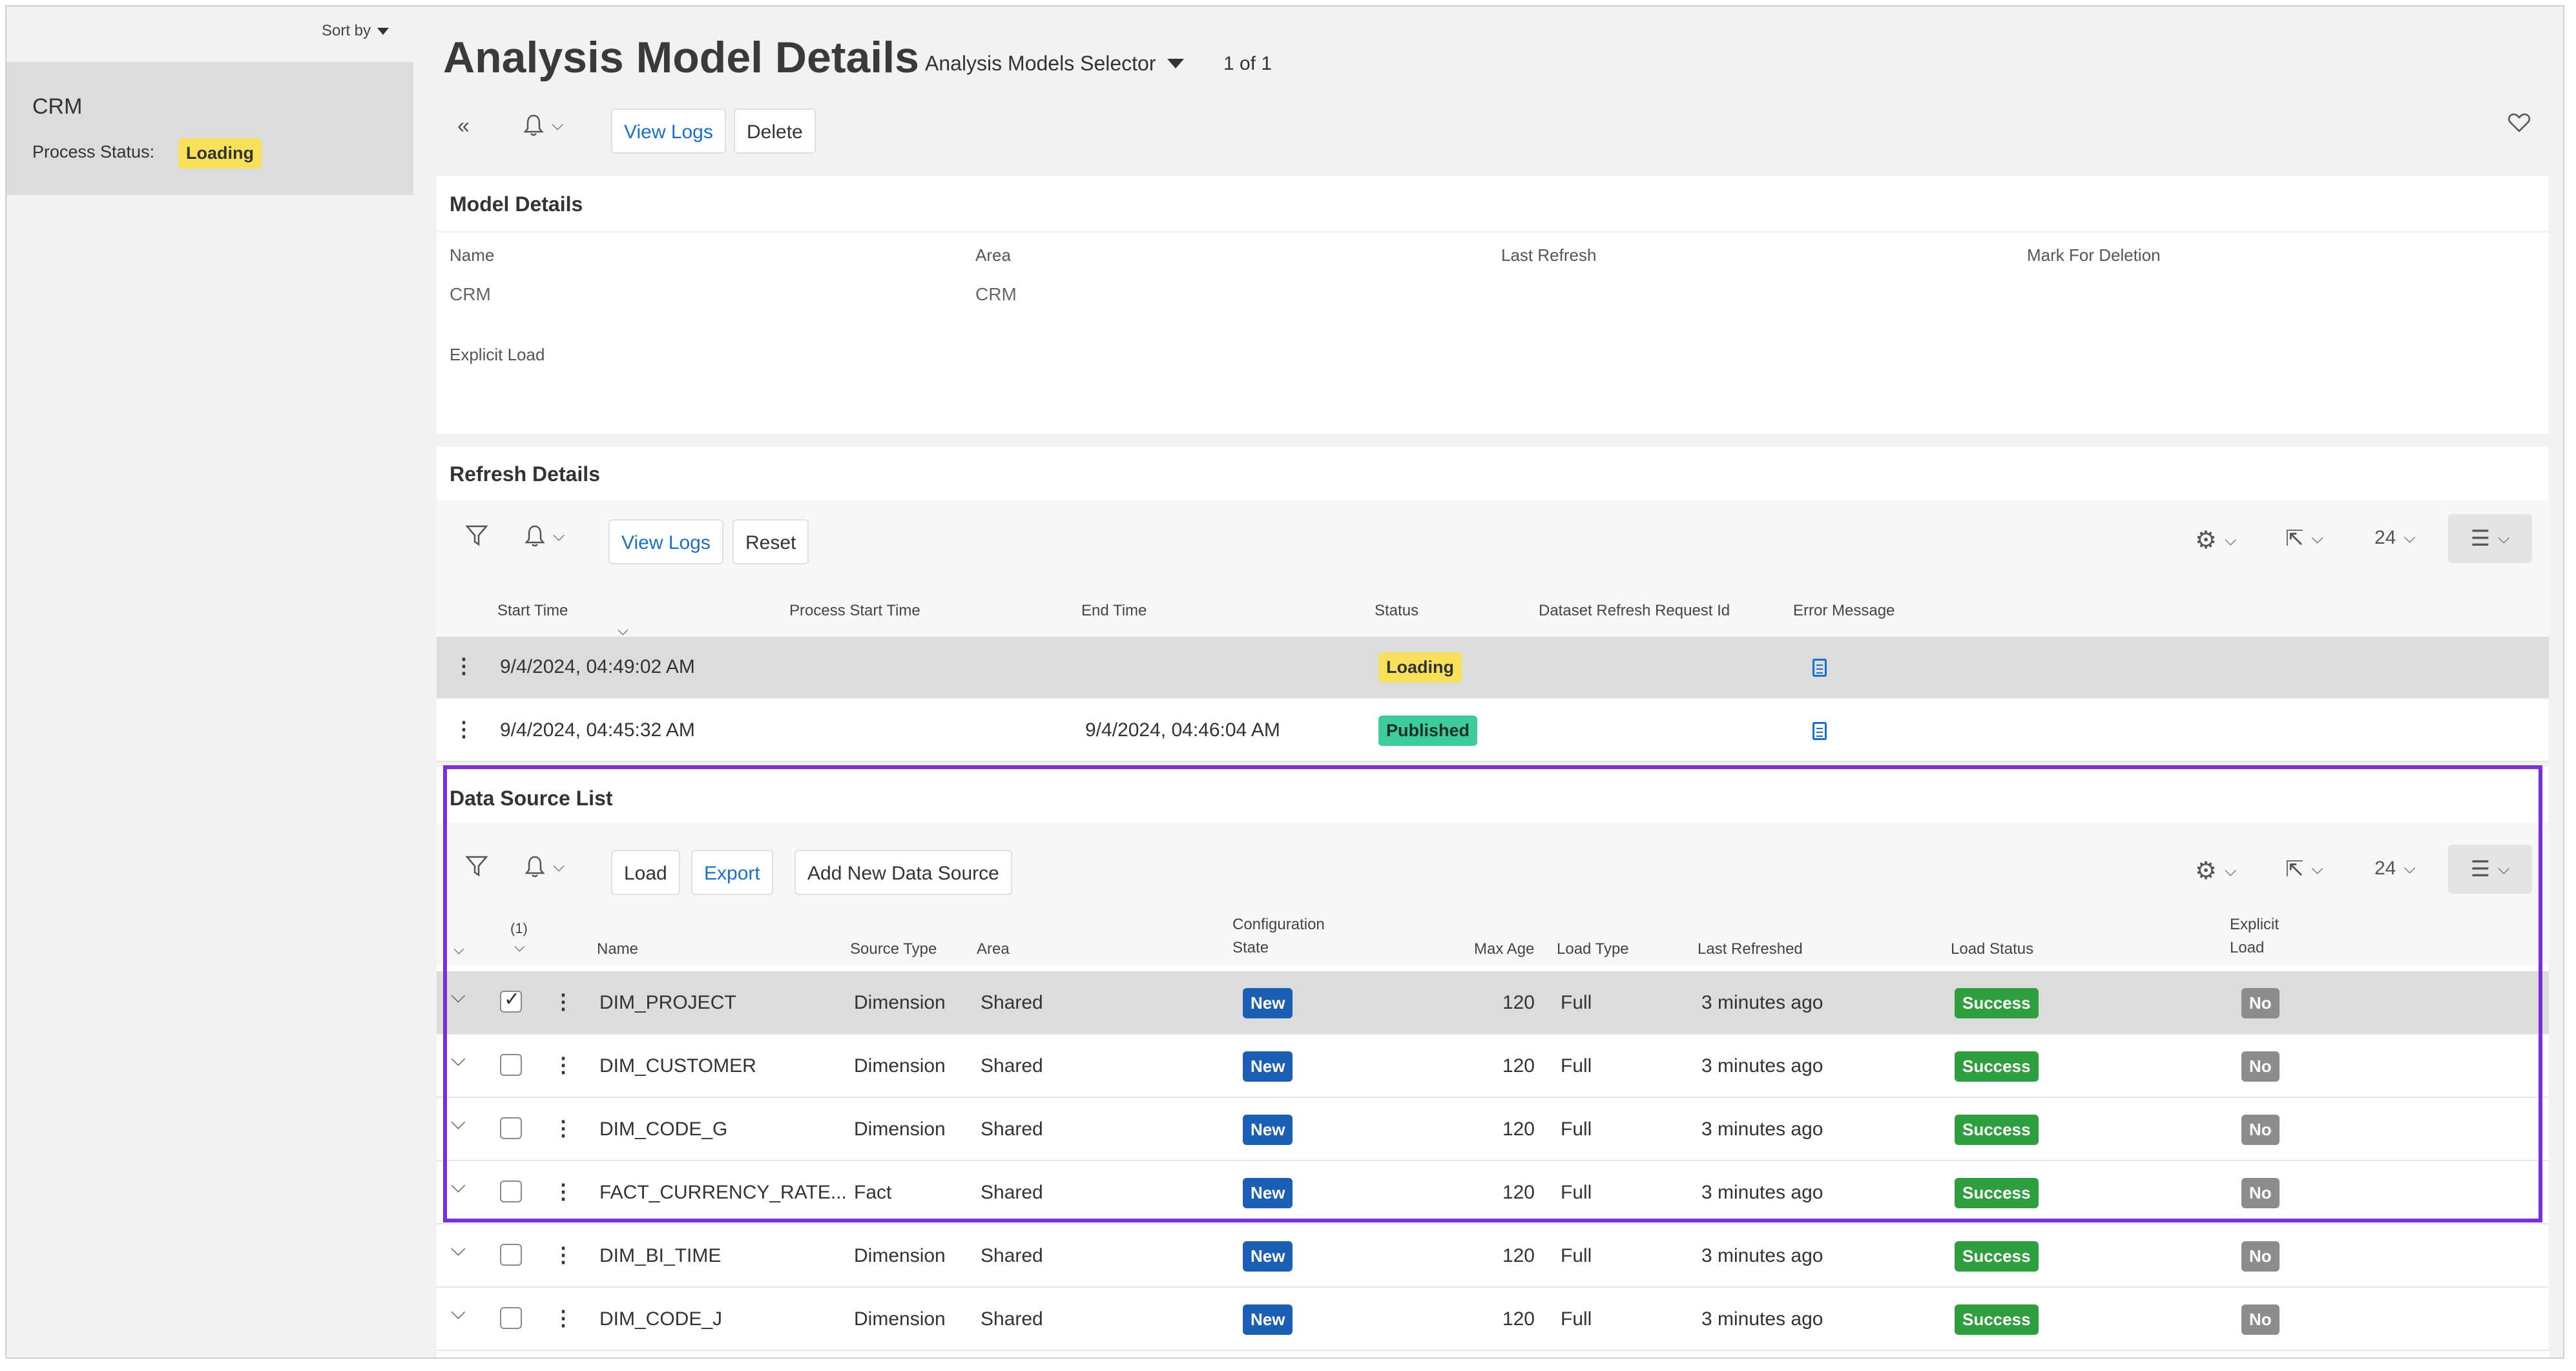  What do you see at coordinates (1634, 611) in the screenshot?
I see `column-header-dataset-refresh-request-id: Dataset Refresh Request Id` at bounding box center [1634, 611].